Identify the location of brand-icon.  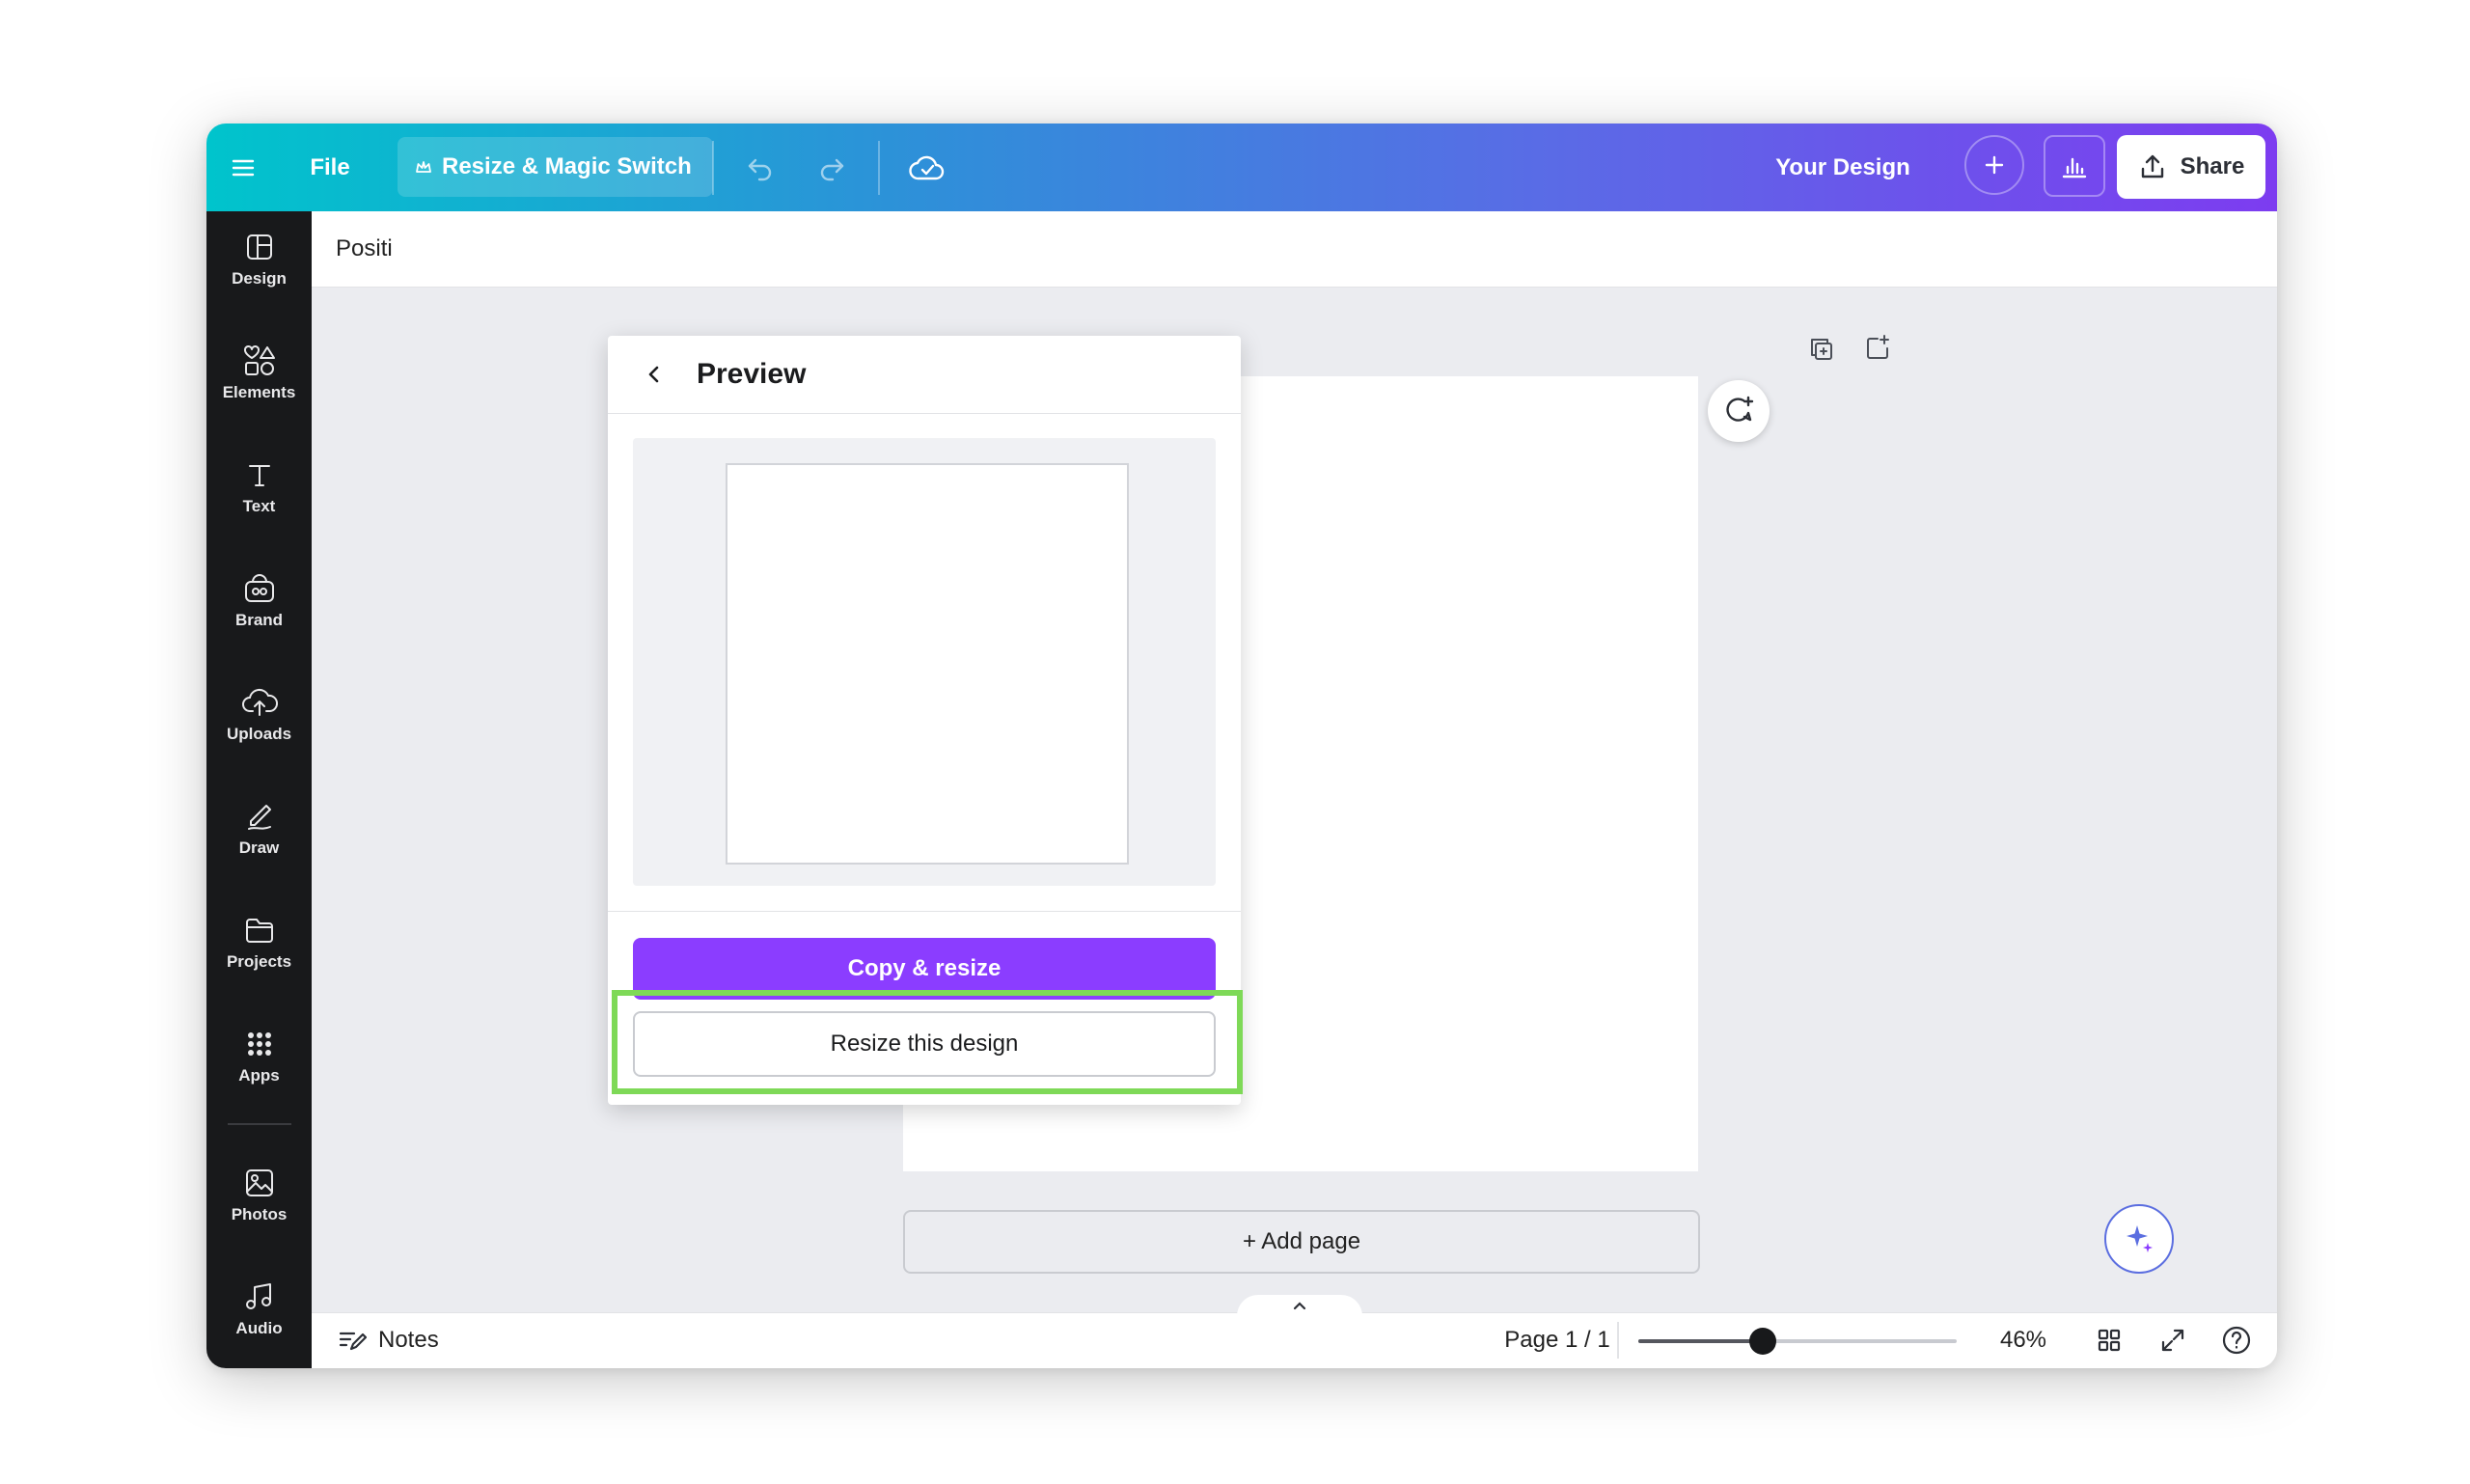
(259, 588).